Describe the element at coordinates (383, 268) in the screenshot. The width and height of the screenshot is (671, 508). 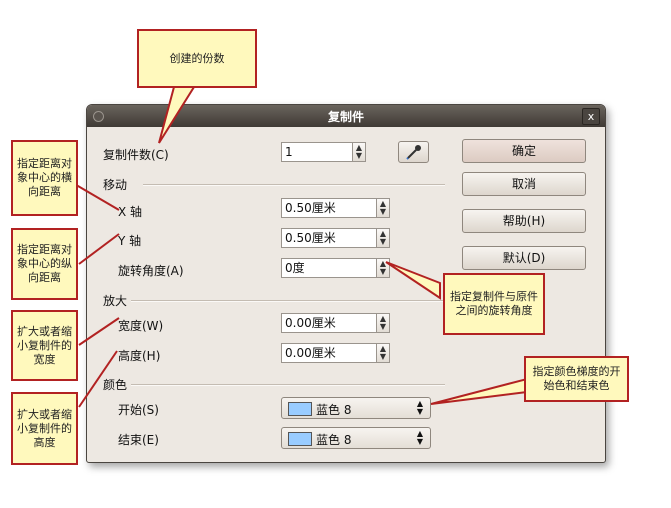
I see `rotation-stepper-icon: ▲ ▼` at that location.